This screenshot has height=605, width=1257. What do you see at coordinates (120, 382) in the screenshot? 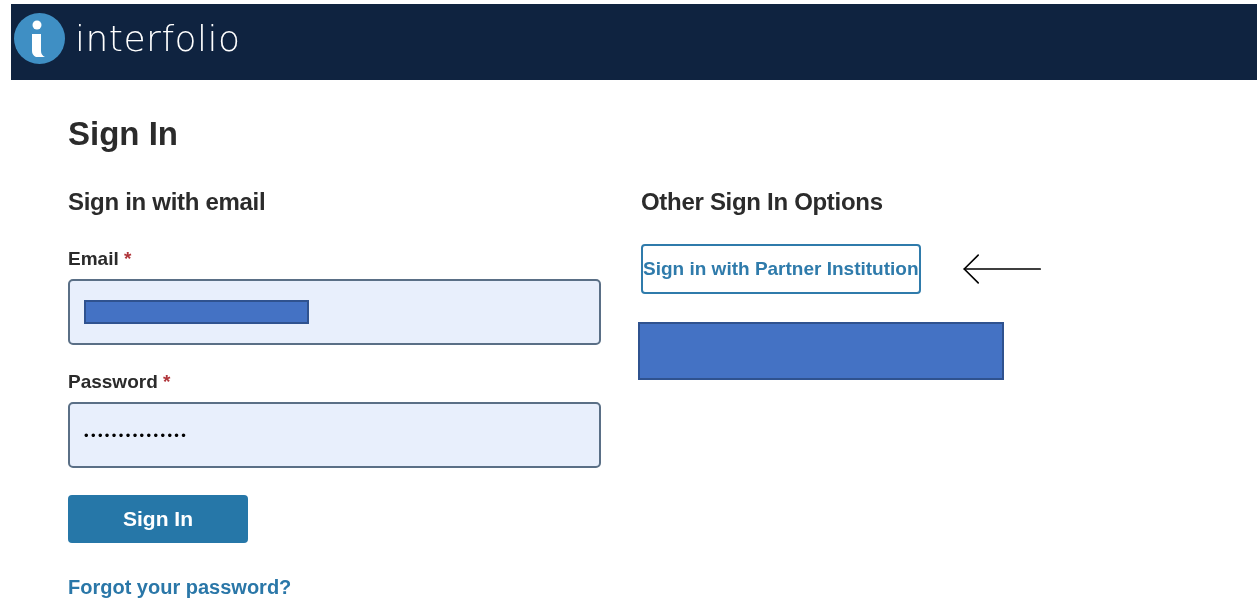
I see `field-label: Password *` at bounding box center [120, 382].